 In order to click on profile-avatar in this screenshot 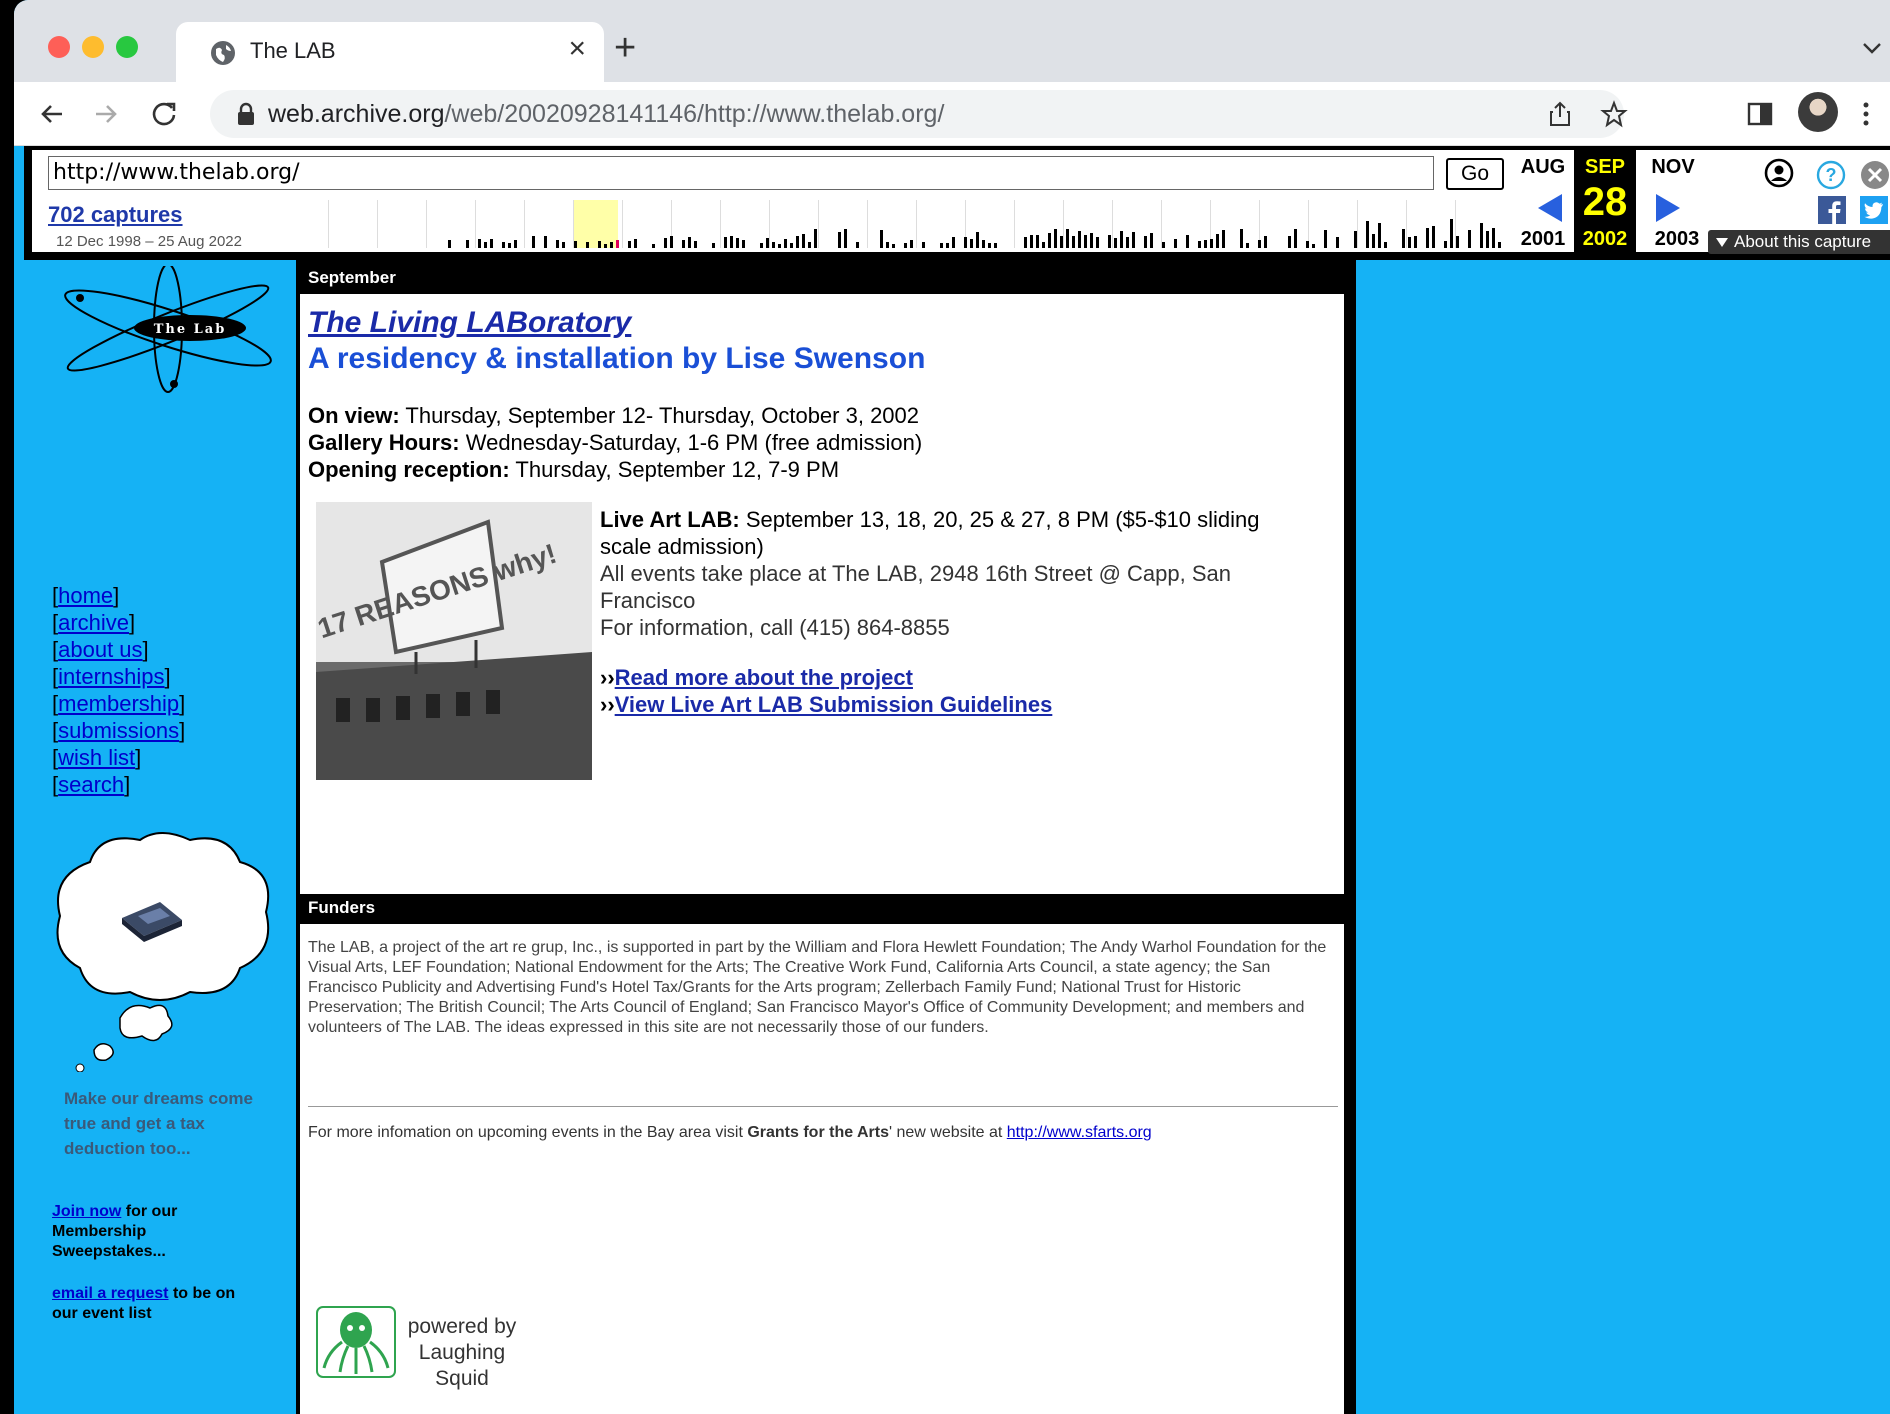, I will do `click(1818, 112)`.